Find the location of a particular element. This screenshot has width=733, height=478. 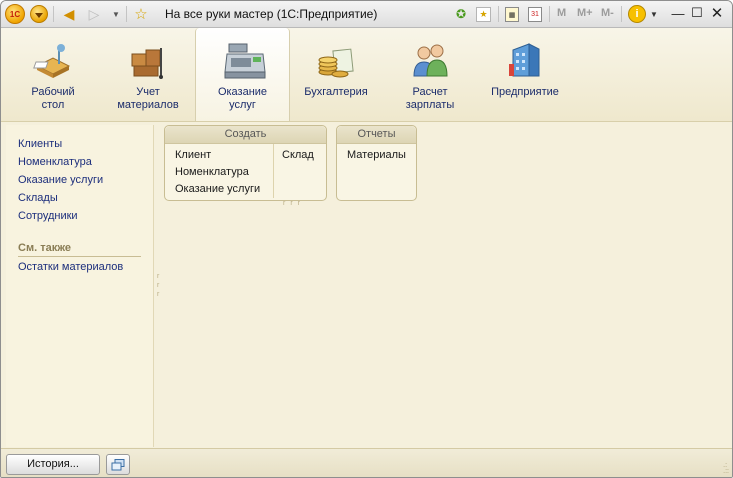

section-label: Предприятие is located at coordinates (525, 92).